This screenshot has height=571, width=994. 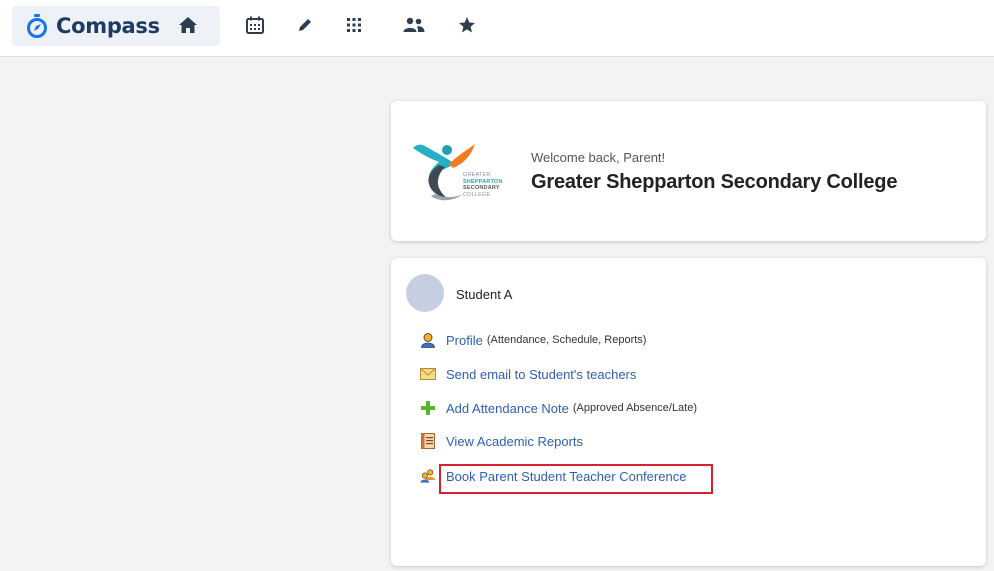 I want to click on apps-grid-icon, so click(x=354, y=25).